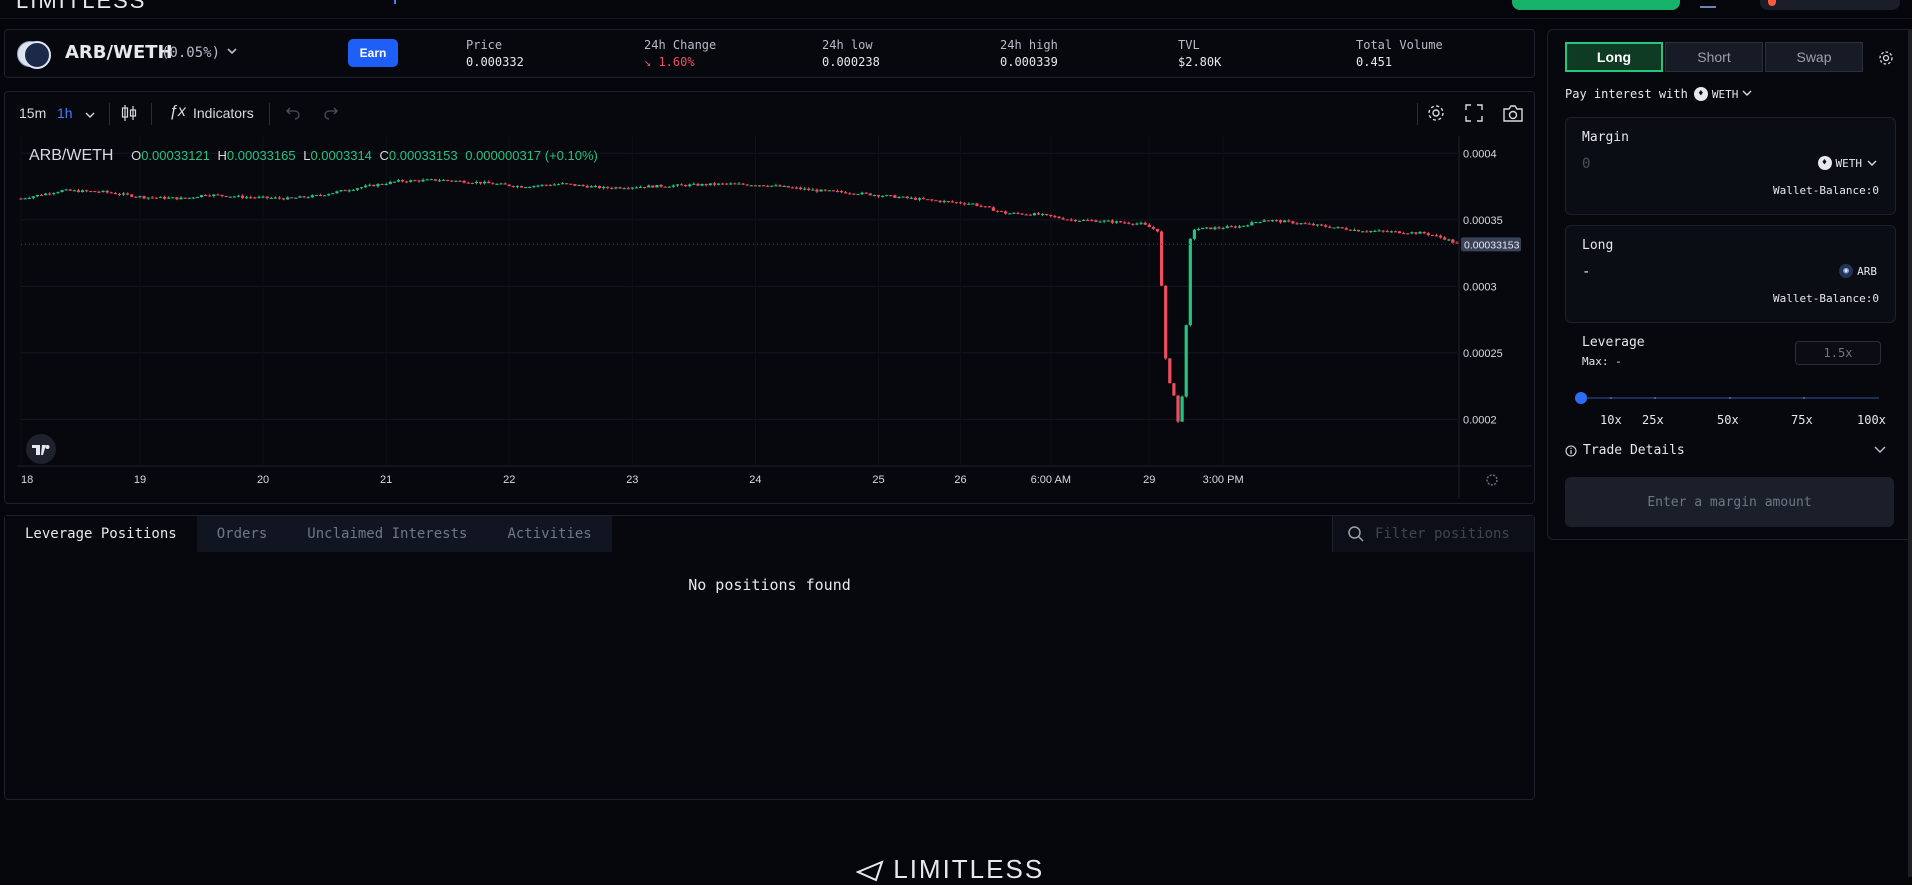 This screenshot has width=1912, height=885. Describe the element at coordinates (1614, 57) in the screenshot. I see `tab-long: Long` at that location.